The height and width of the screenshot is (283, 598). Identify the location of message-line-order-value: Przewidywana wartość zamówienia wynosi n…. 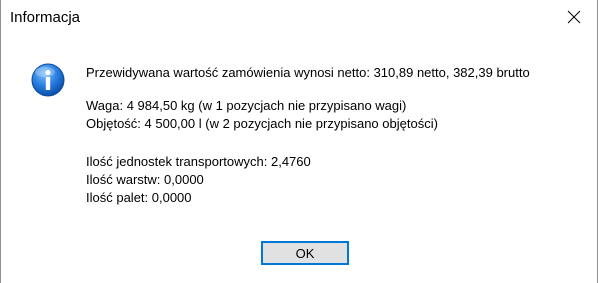
(308, 72).